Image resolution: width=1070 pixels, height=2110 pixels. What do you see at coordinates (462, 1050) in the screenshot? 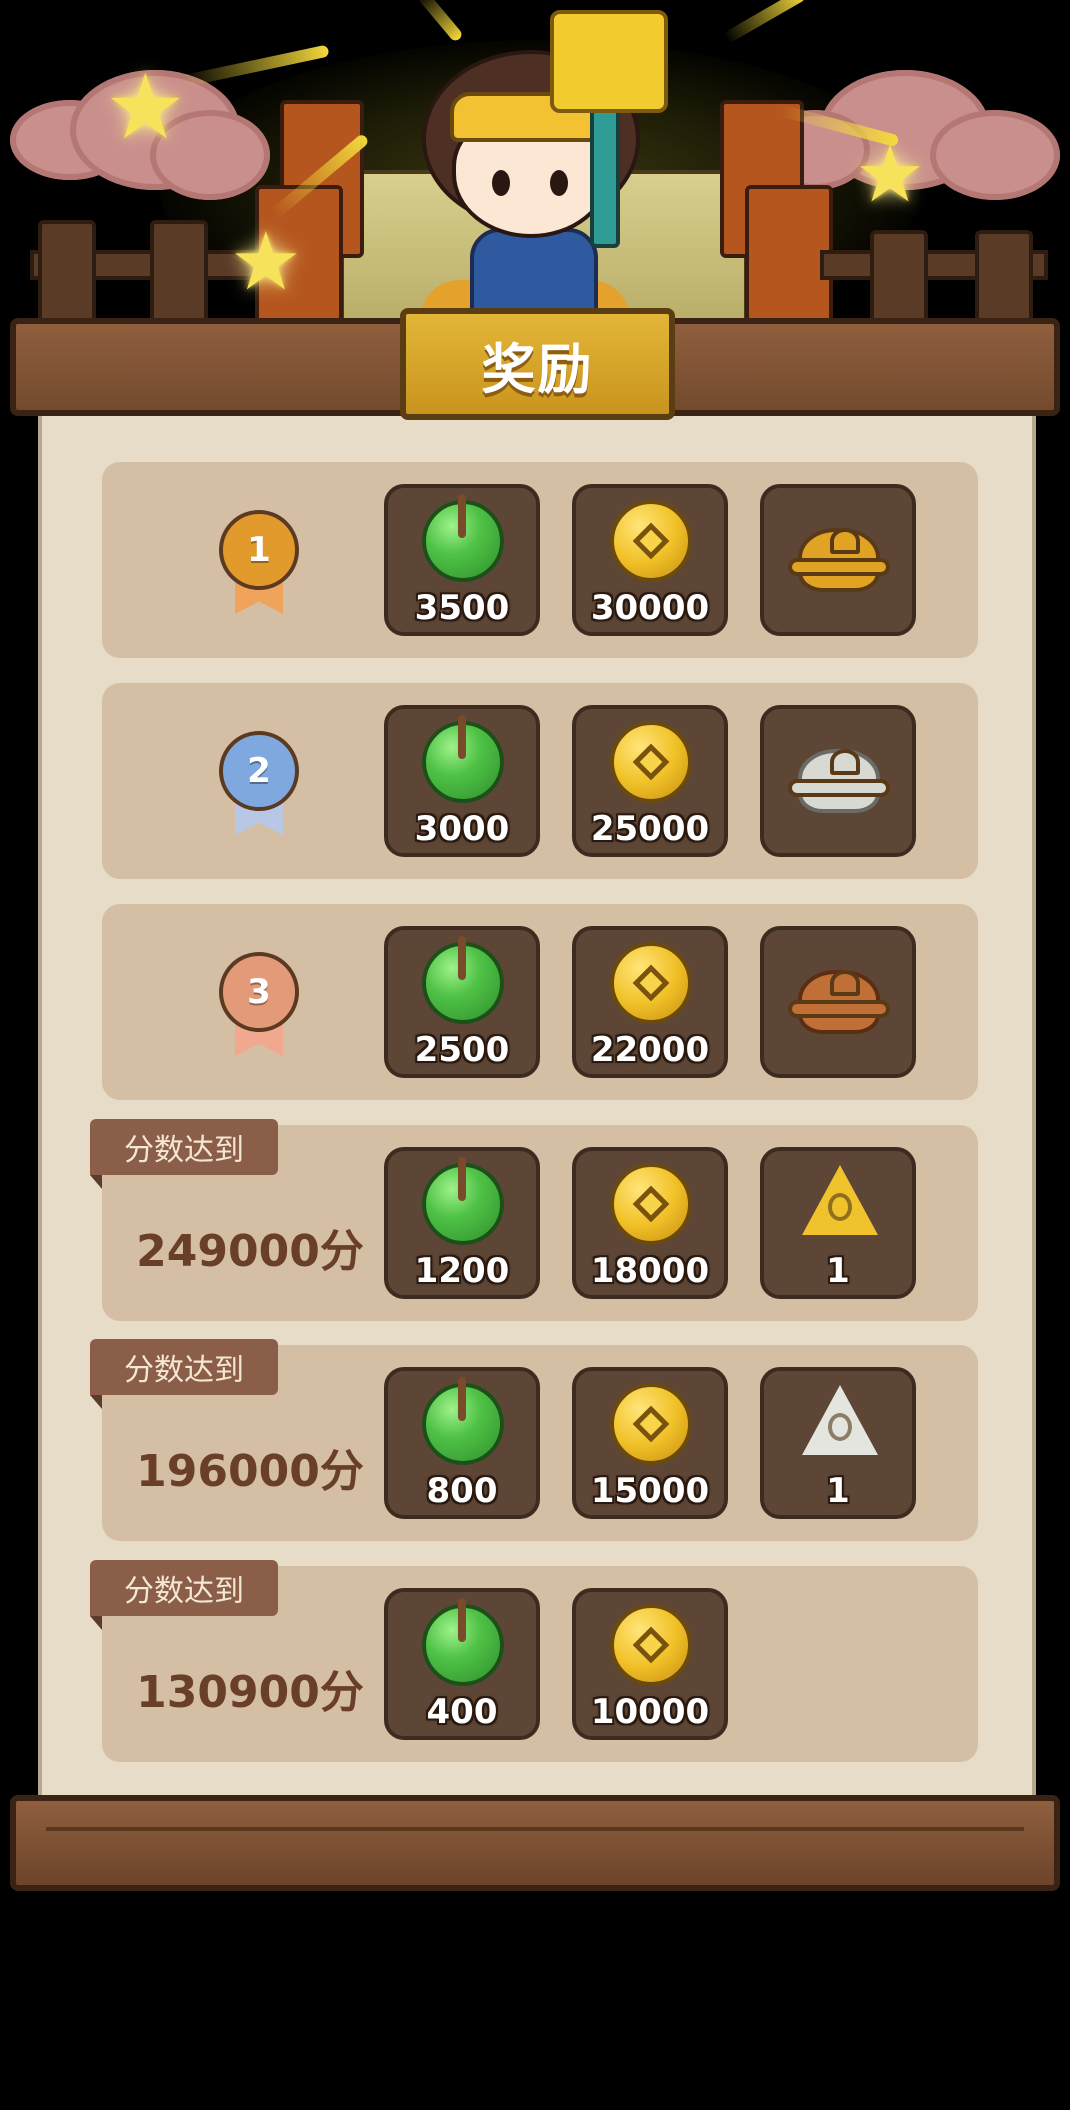
I see `reward-quantity: 2500` at bounding box center [462, 1050].